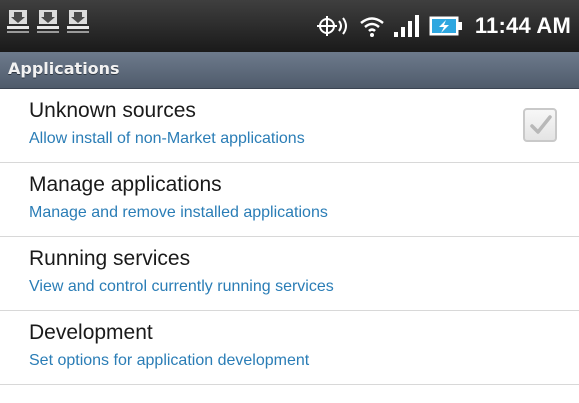 The height and width of the screenshot is (403, 579). I want to click on unknown-sources-checkbox, so click(540, 125).